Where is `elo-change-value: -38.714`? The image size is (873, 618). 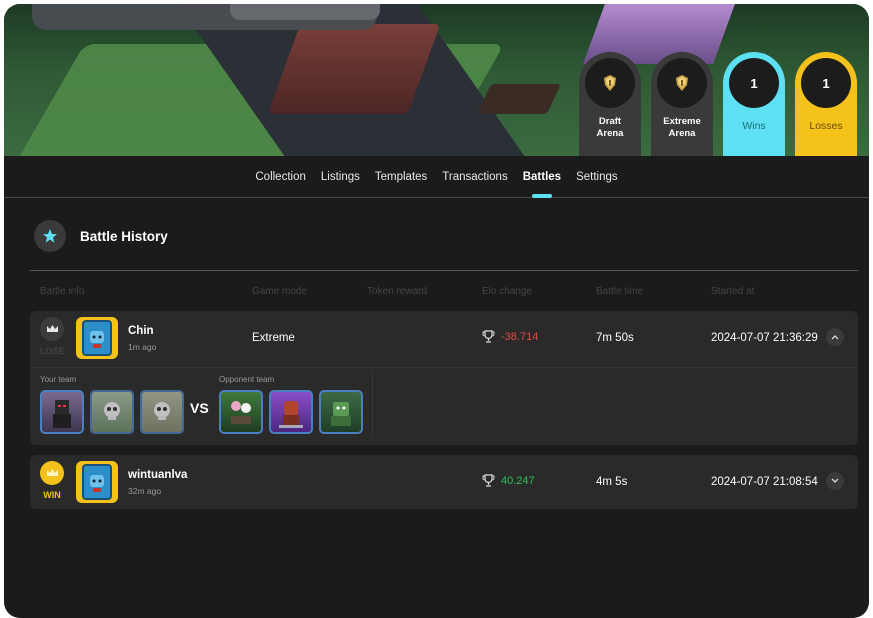 elo-change-value: -38.714 is located at coordinates (520, 336).